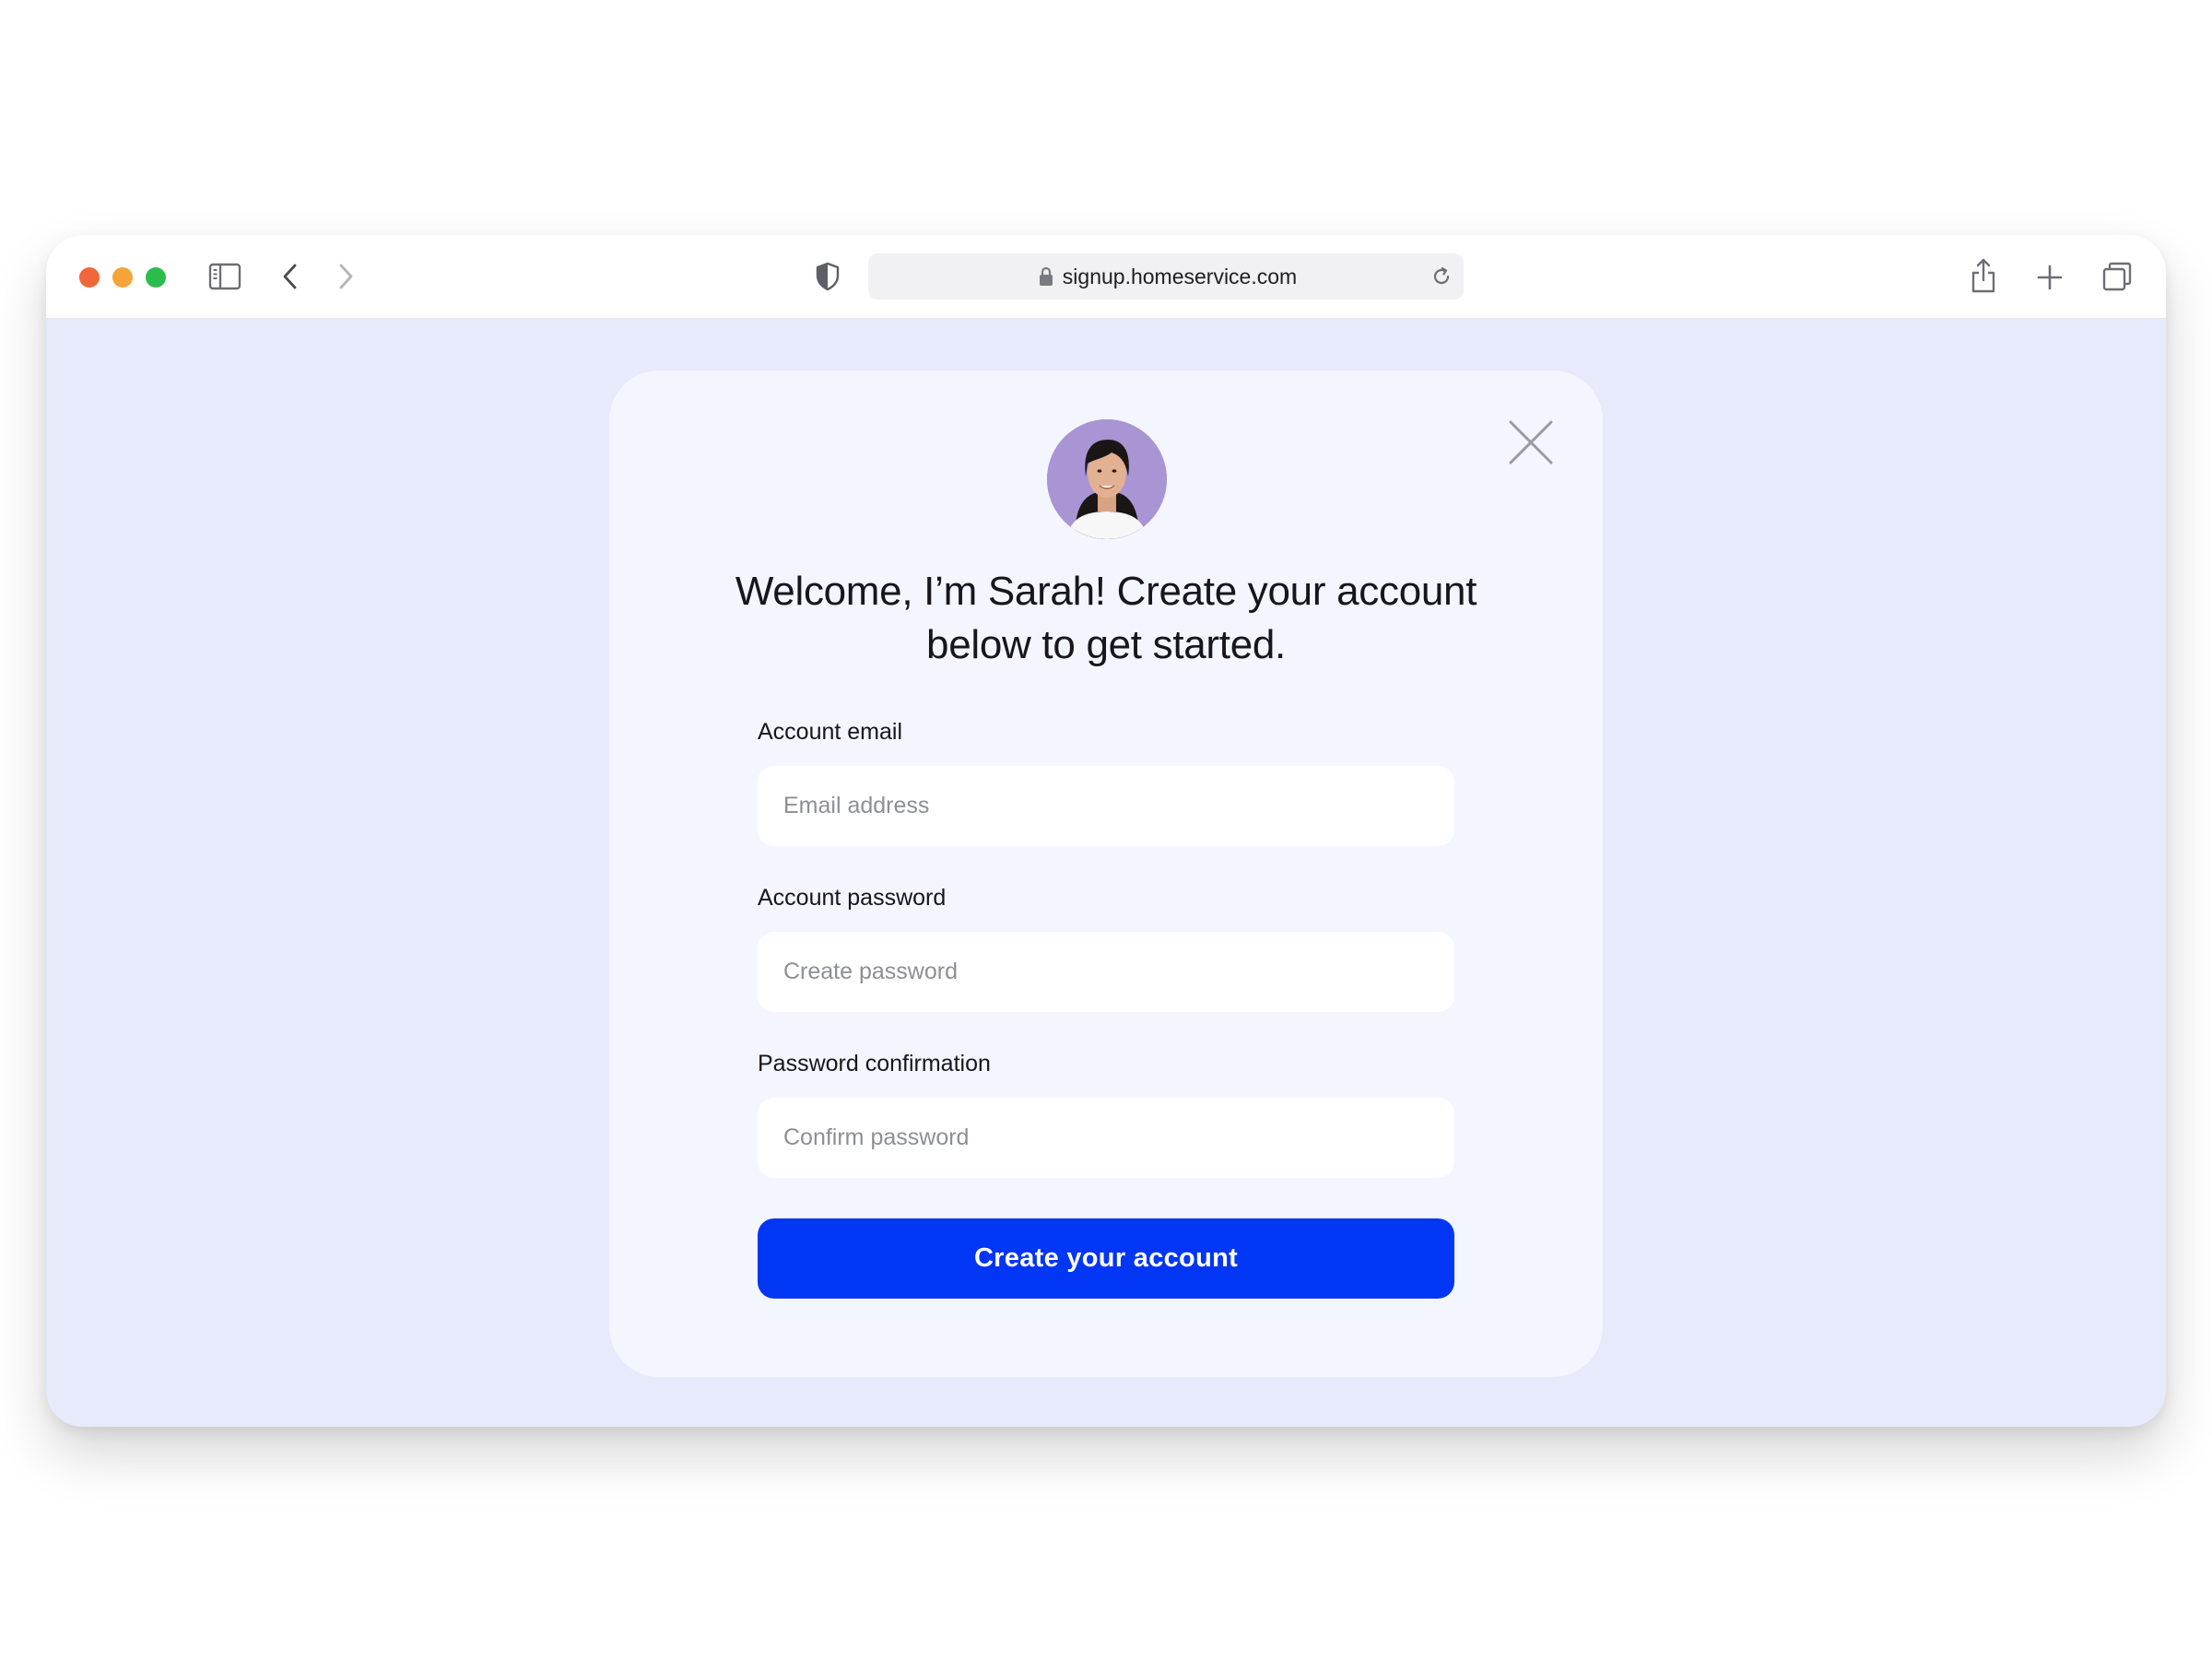  I want to click on create-account-button: Create your account, so click(1106, 1258).